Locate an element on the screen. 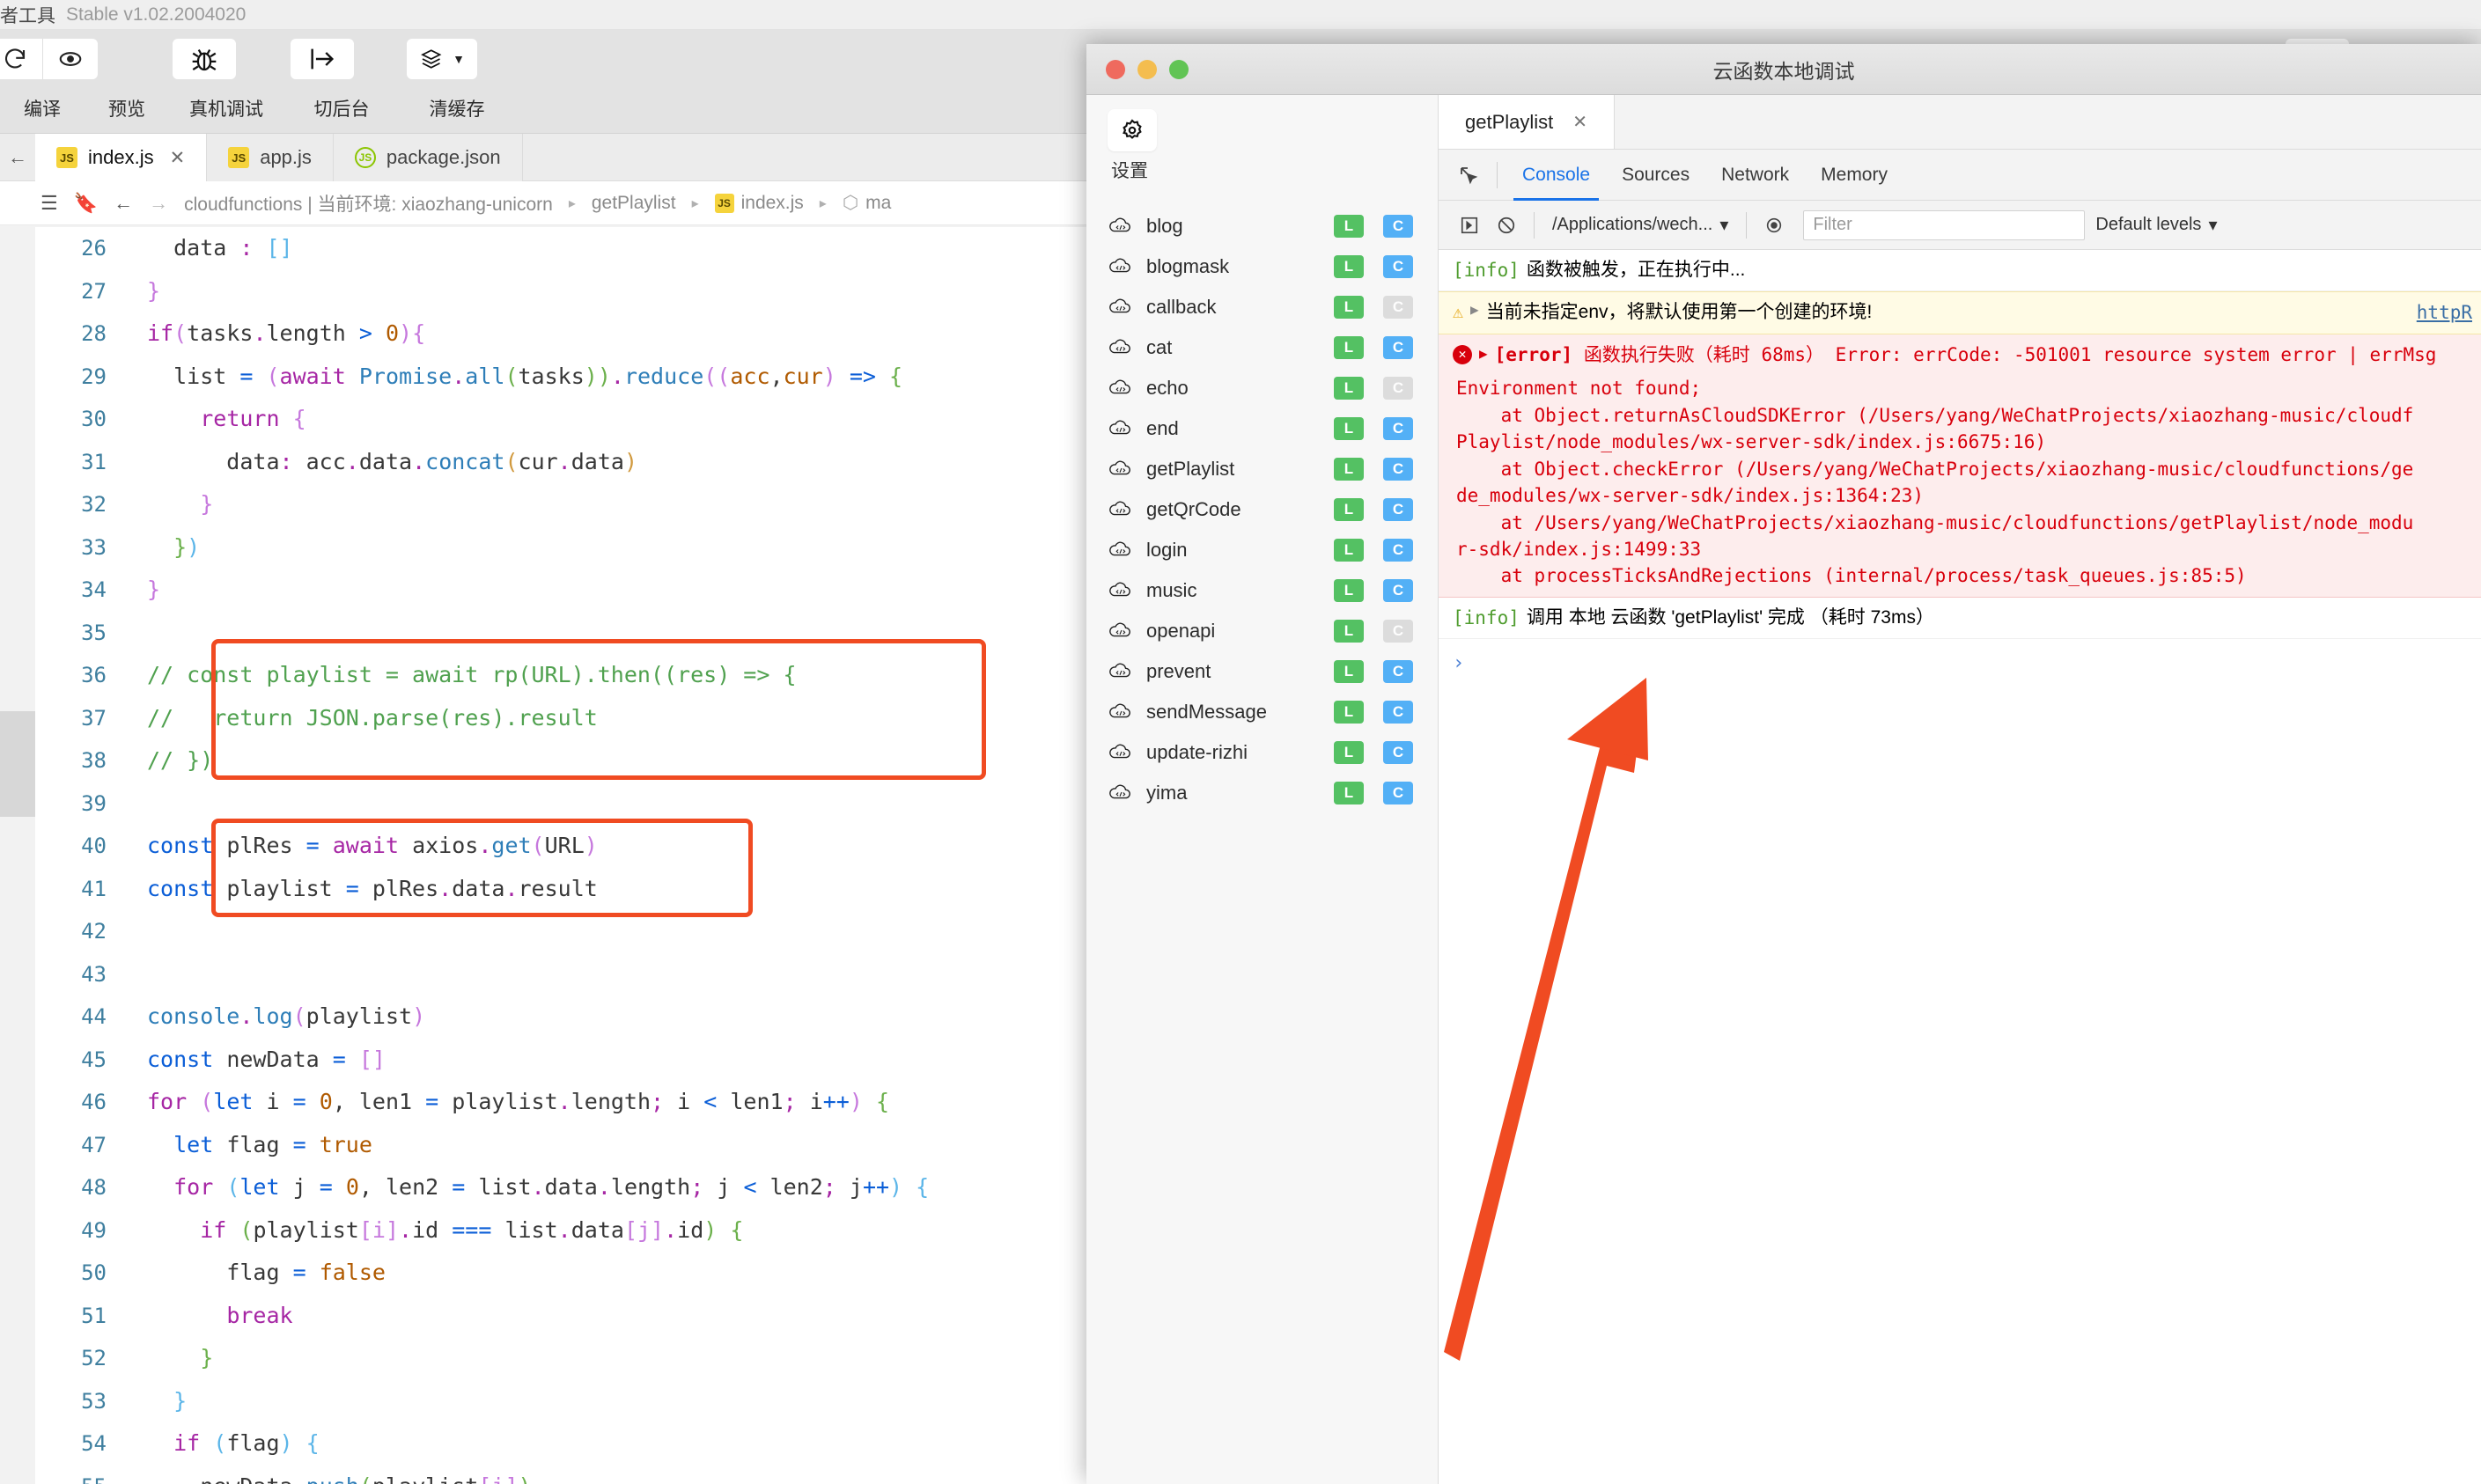  tab-network: Network is located at coordinates (1755, 176).